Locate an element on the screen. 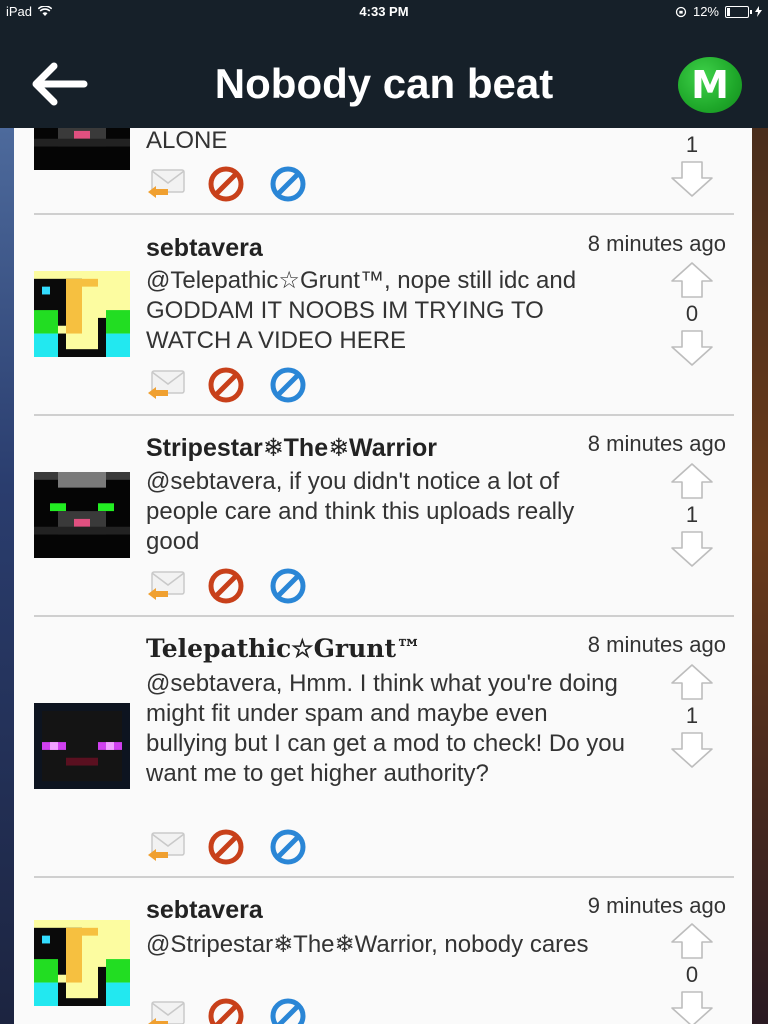  comment-username: Telepathic☆Grunt™ is located at coordinates (283, 648).